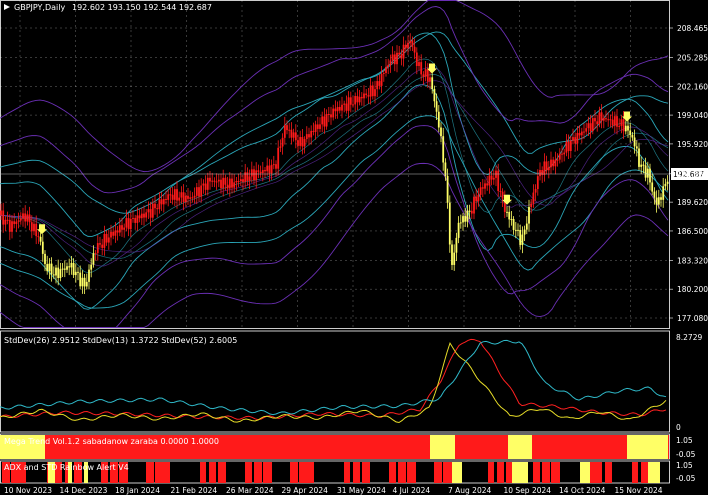  Describe the element at coordinates (692, 202) in the screenshot. I see `price-tick: 189.620` at that location.